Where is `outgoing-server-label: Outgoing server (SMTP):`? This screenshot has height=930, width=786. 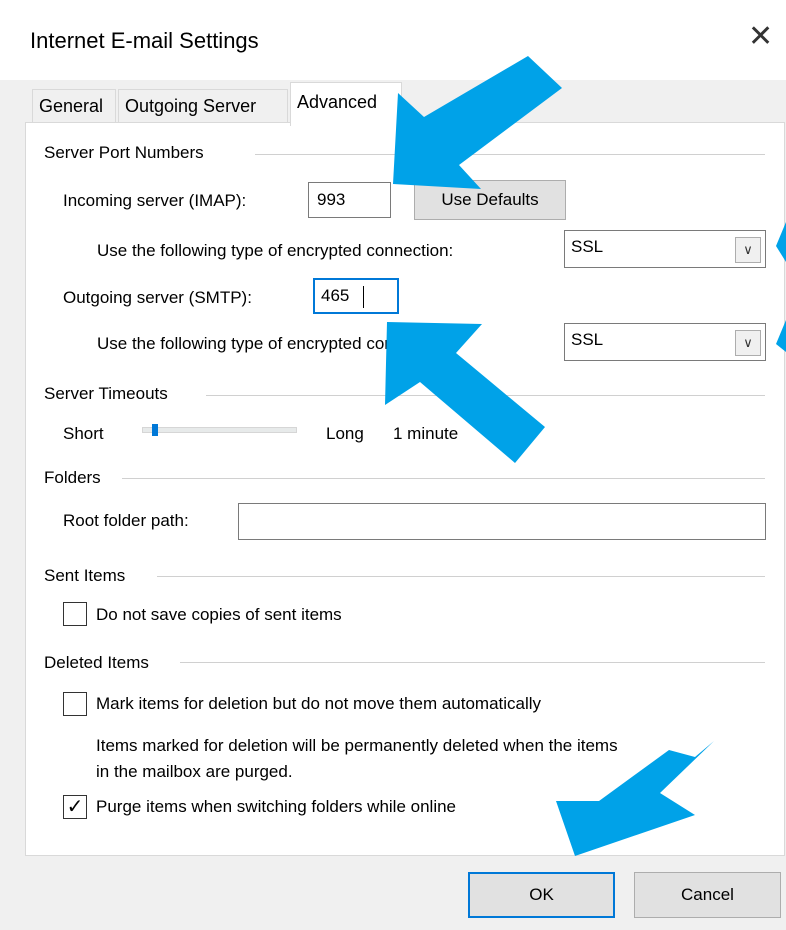
outgoing-server-label: Outgoing server (SMTP): is located at coordinates (157, 297).